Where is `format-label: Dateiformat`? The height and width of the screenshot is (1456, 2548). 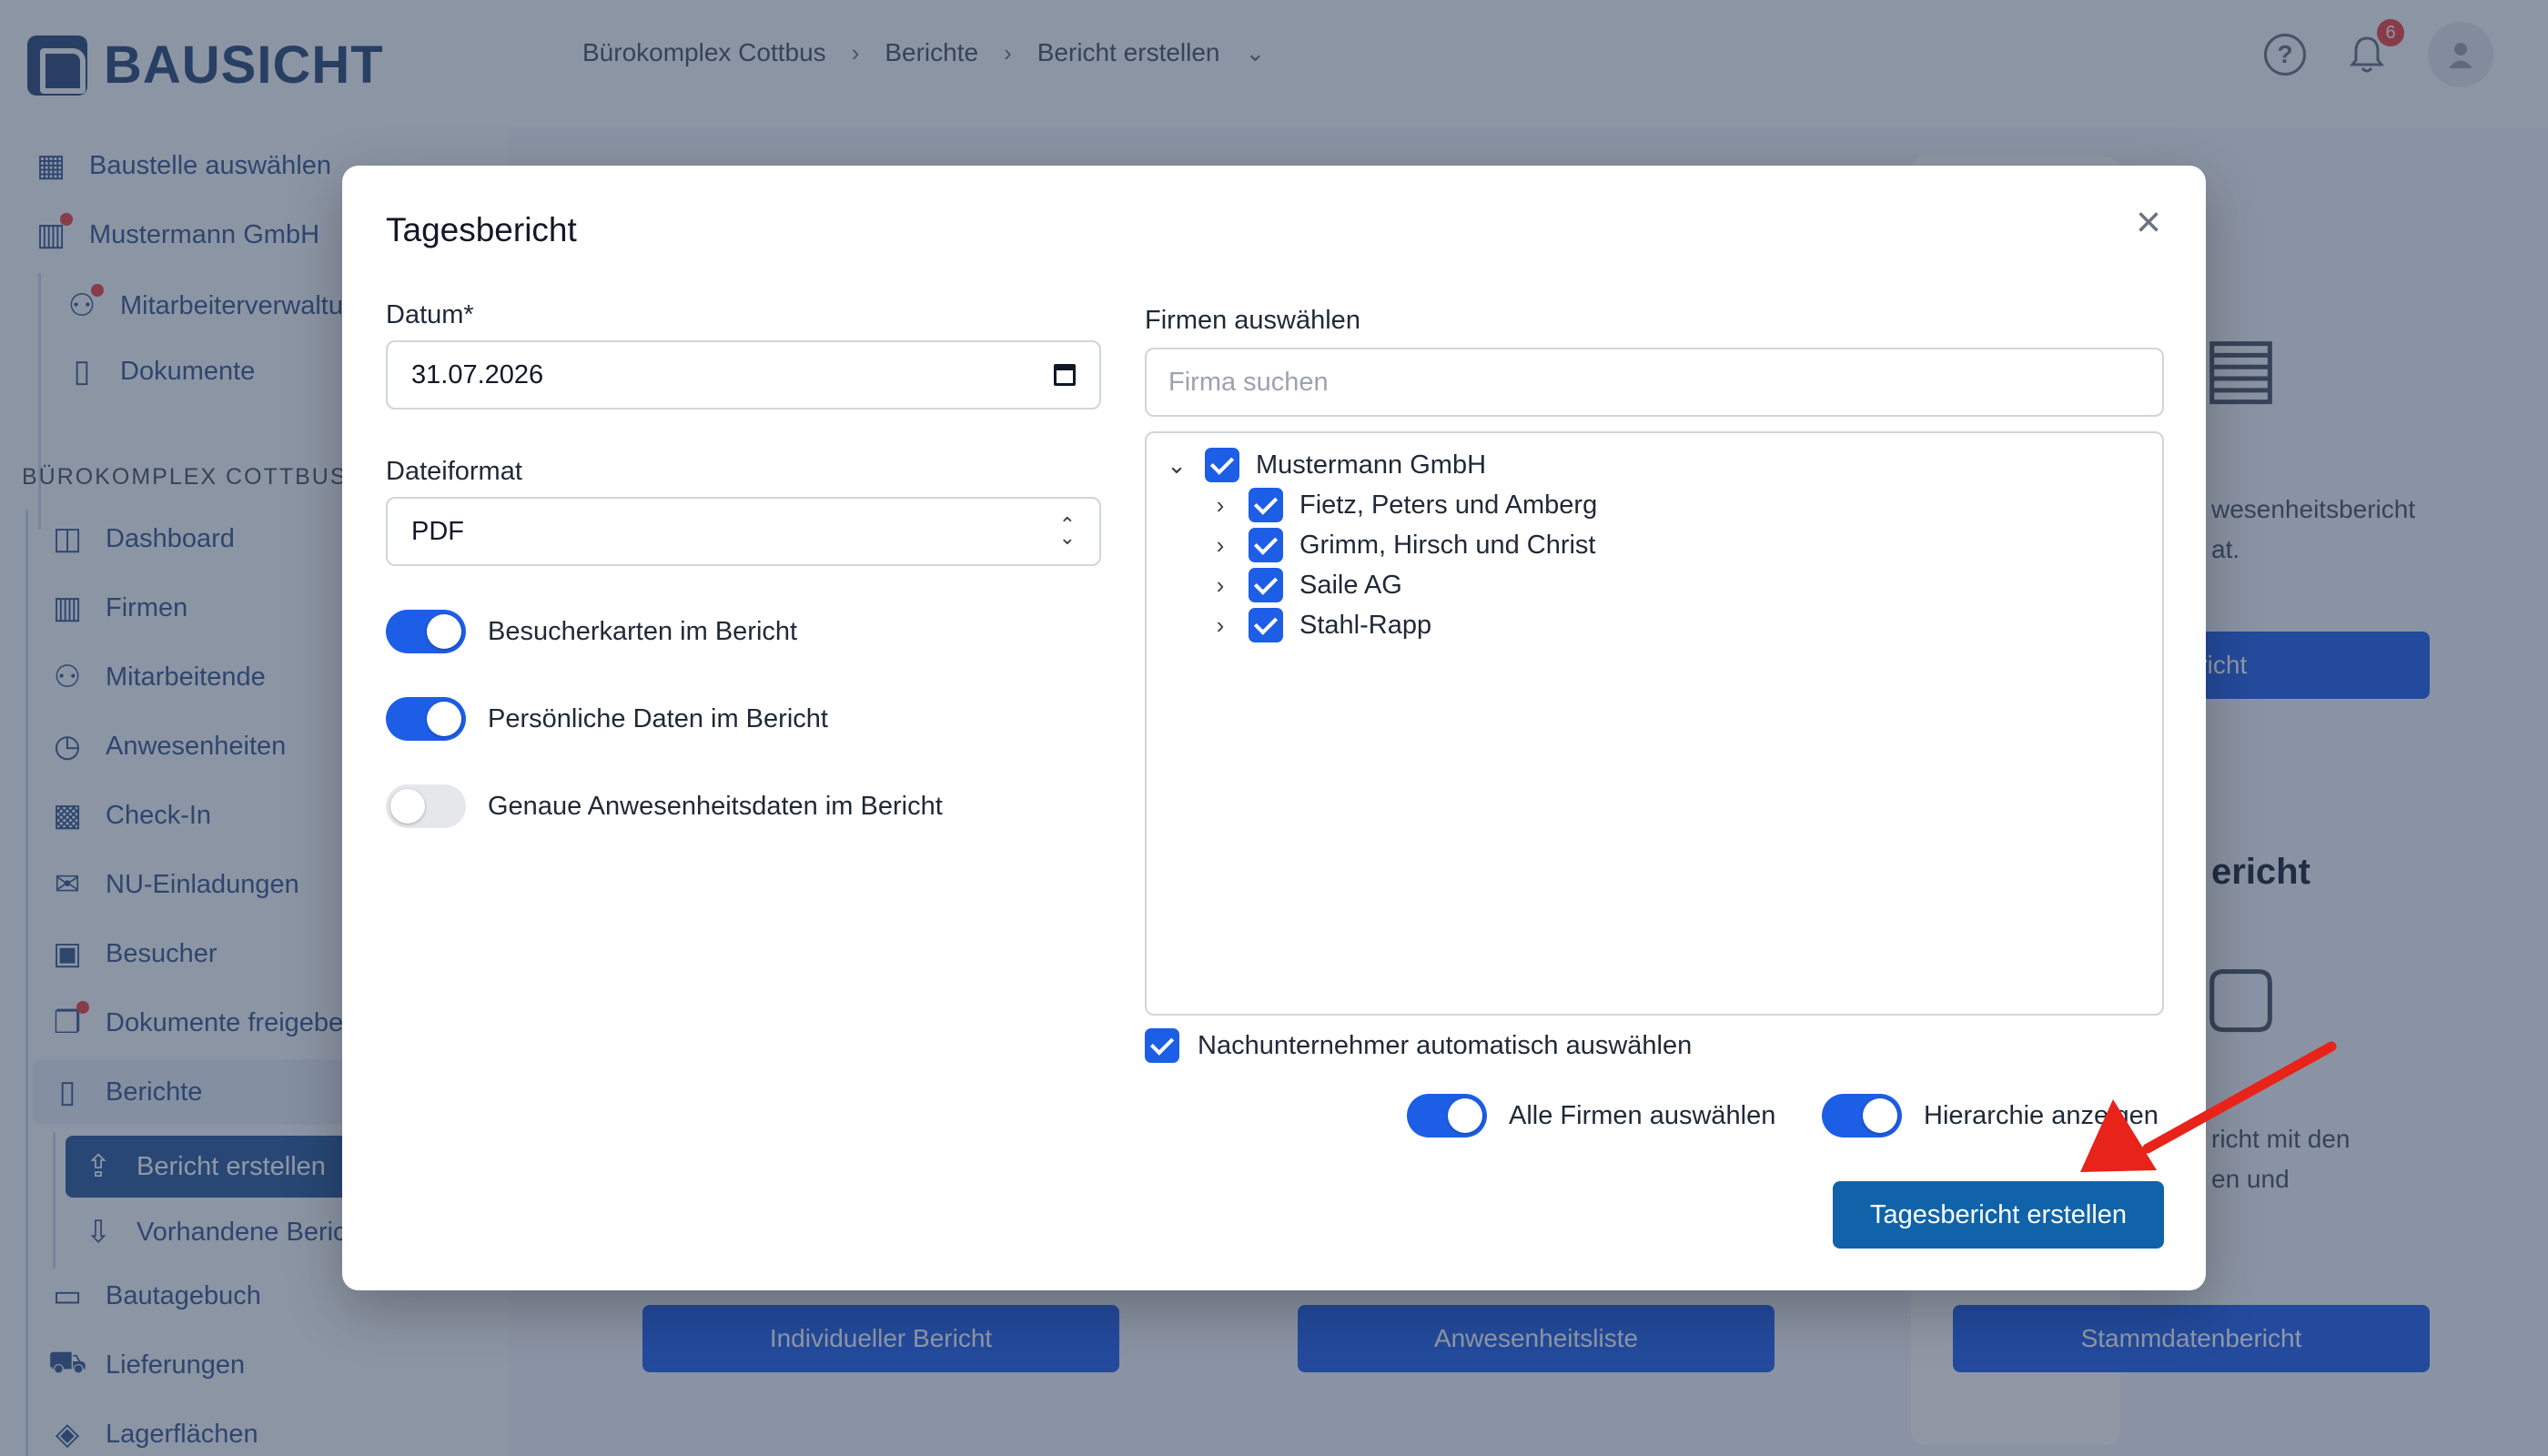
format-label: Dateiformat is located at coordinates (454, 472).